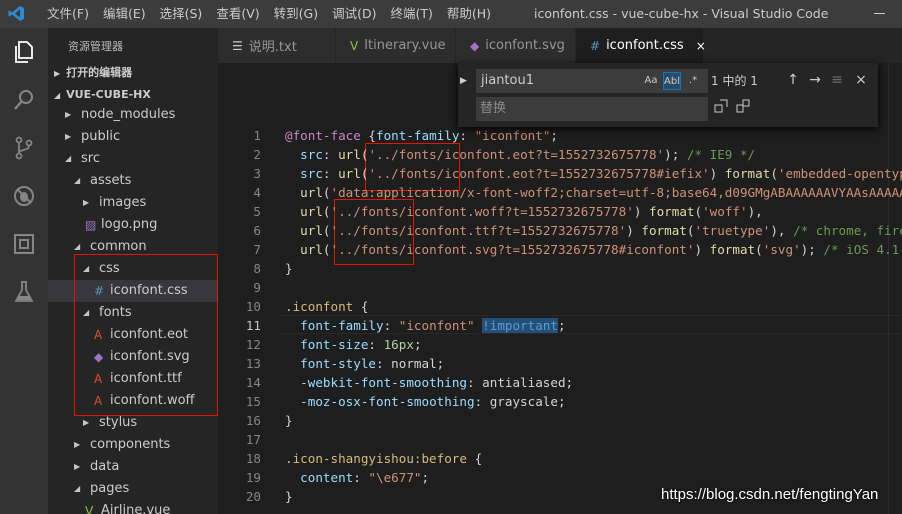 Image resolution: width=902 pixels, height=514 pixels. Describe the element at coordinates (469, 14) in the screenshot. I see `menu-item: 帮助(H)` at that location.